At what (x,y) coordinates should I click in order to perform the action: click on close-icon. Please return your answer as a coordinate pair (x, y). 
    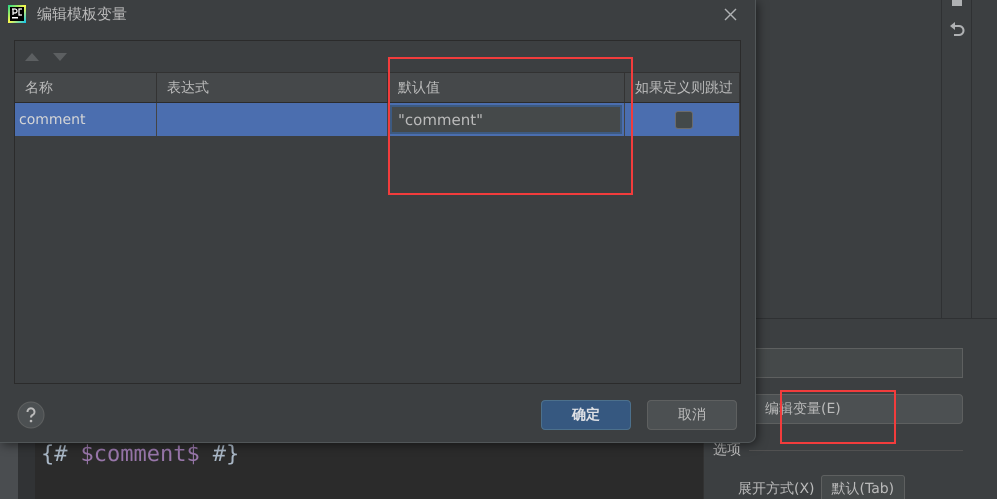
    Looking at the image, I should click on (730, 14).